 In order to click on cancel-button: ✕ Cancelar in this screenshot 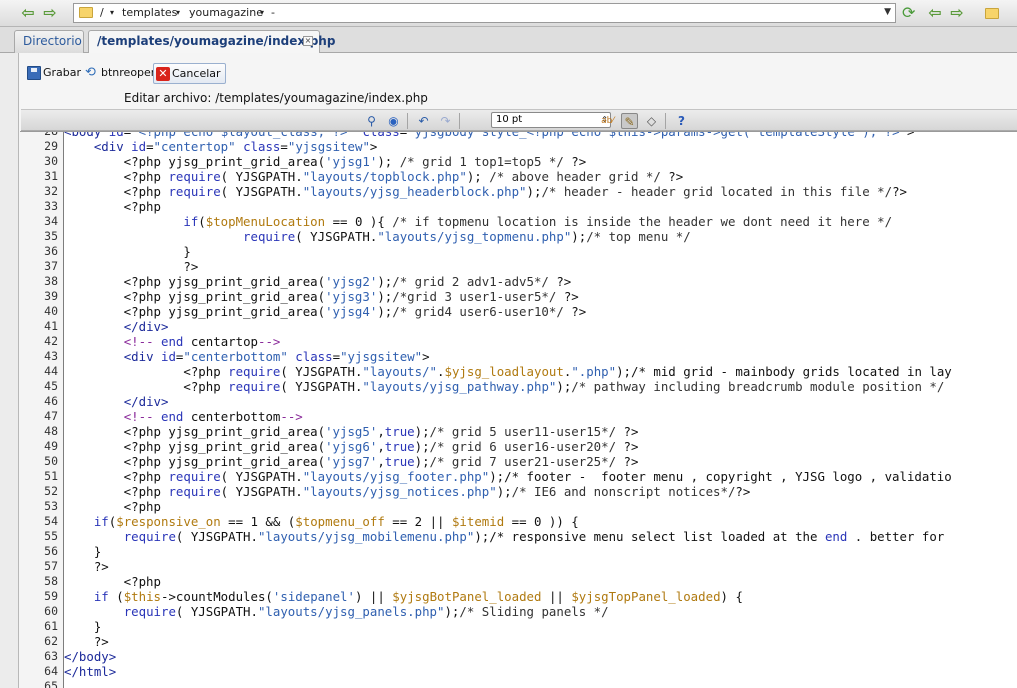, I will do `click(189, 73)`.